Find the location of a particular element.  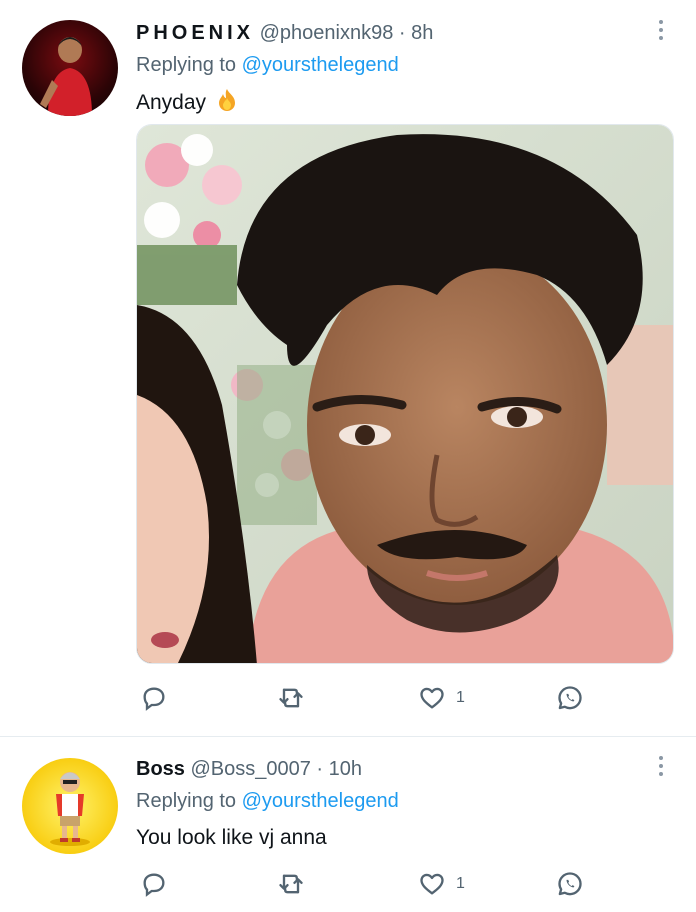

tweet-header: Boss @Boss_0007 · 10h is located at coordinates (249, 769).